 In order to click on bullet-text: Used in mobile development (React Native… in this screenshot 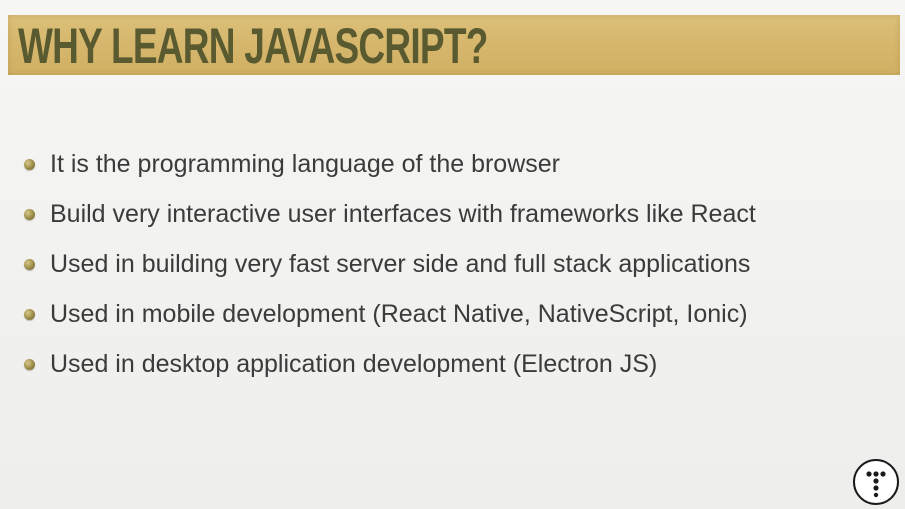, I will do `click(399, 314)`.